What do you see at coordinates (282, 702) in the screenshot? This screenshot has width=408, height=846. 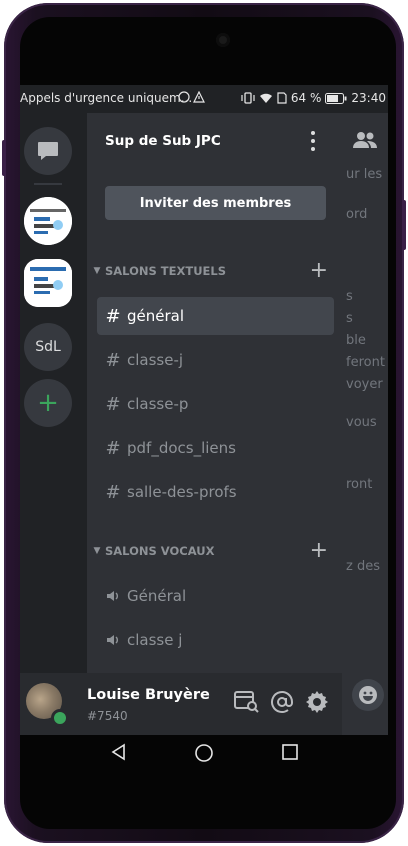 I see `mentions-icon` at bounding box center [282, 702].